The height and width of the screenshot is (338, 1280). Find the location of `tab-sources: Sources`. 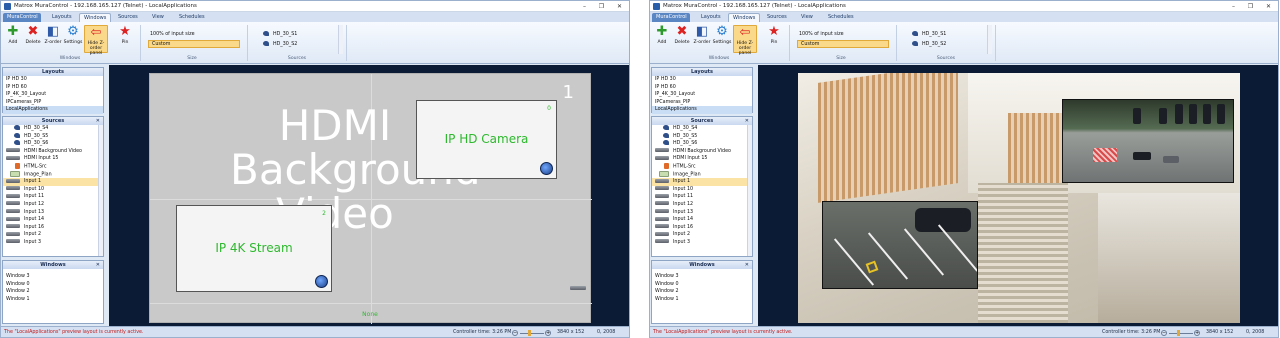

tab-sources: Sources is located at coordinates (128, 17).